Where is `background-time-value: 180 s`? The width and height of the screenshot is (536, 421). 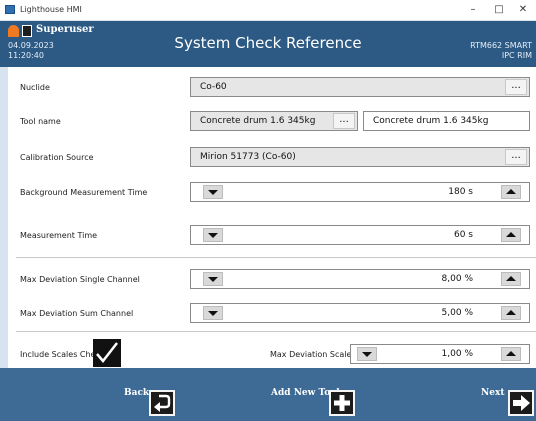
background-time-value: 180 s is located at coordinates (460, 192).